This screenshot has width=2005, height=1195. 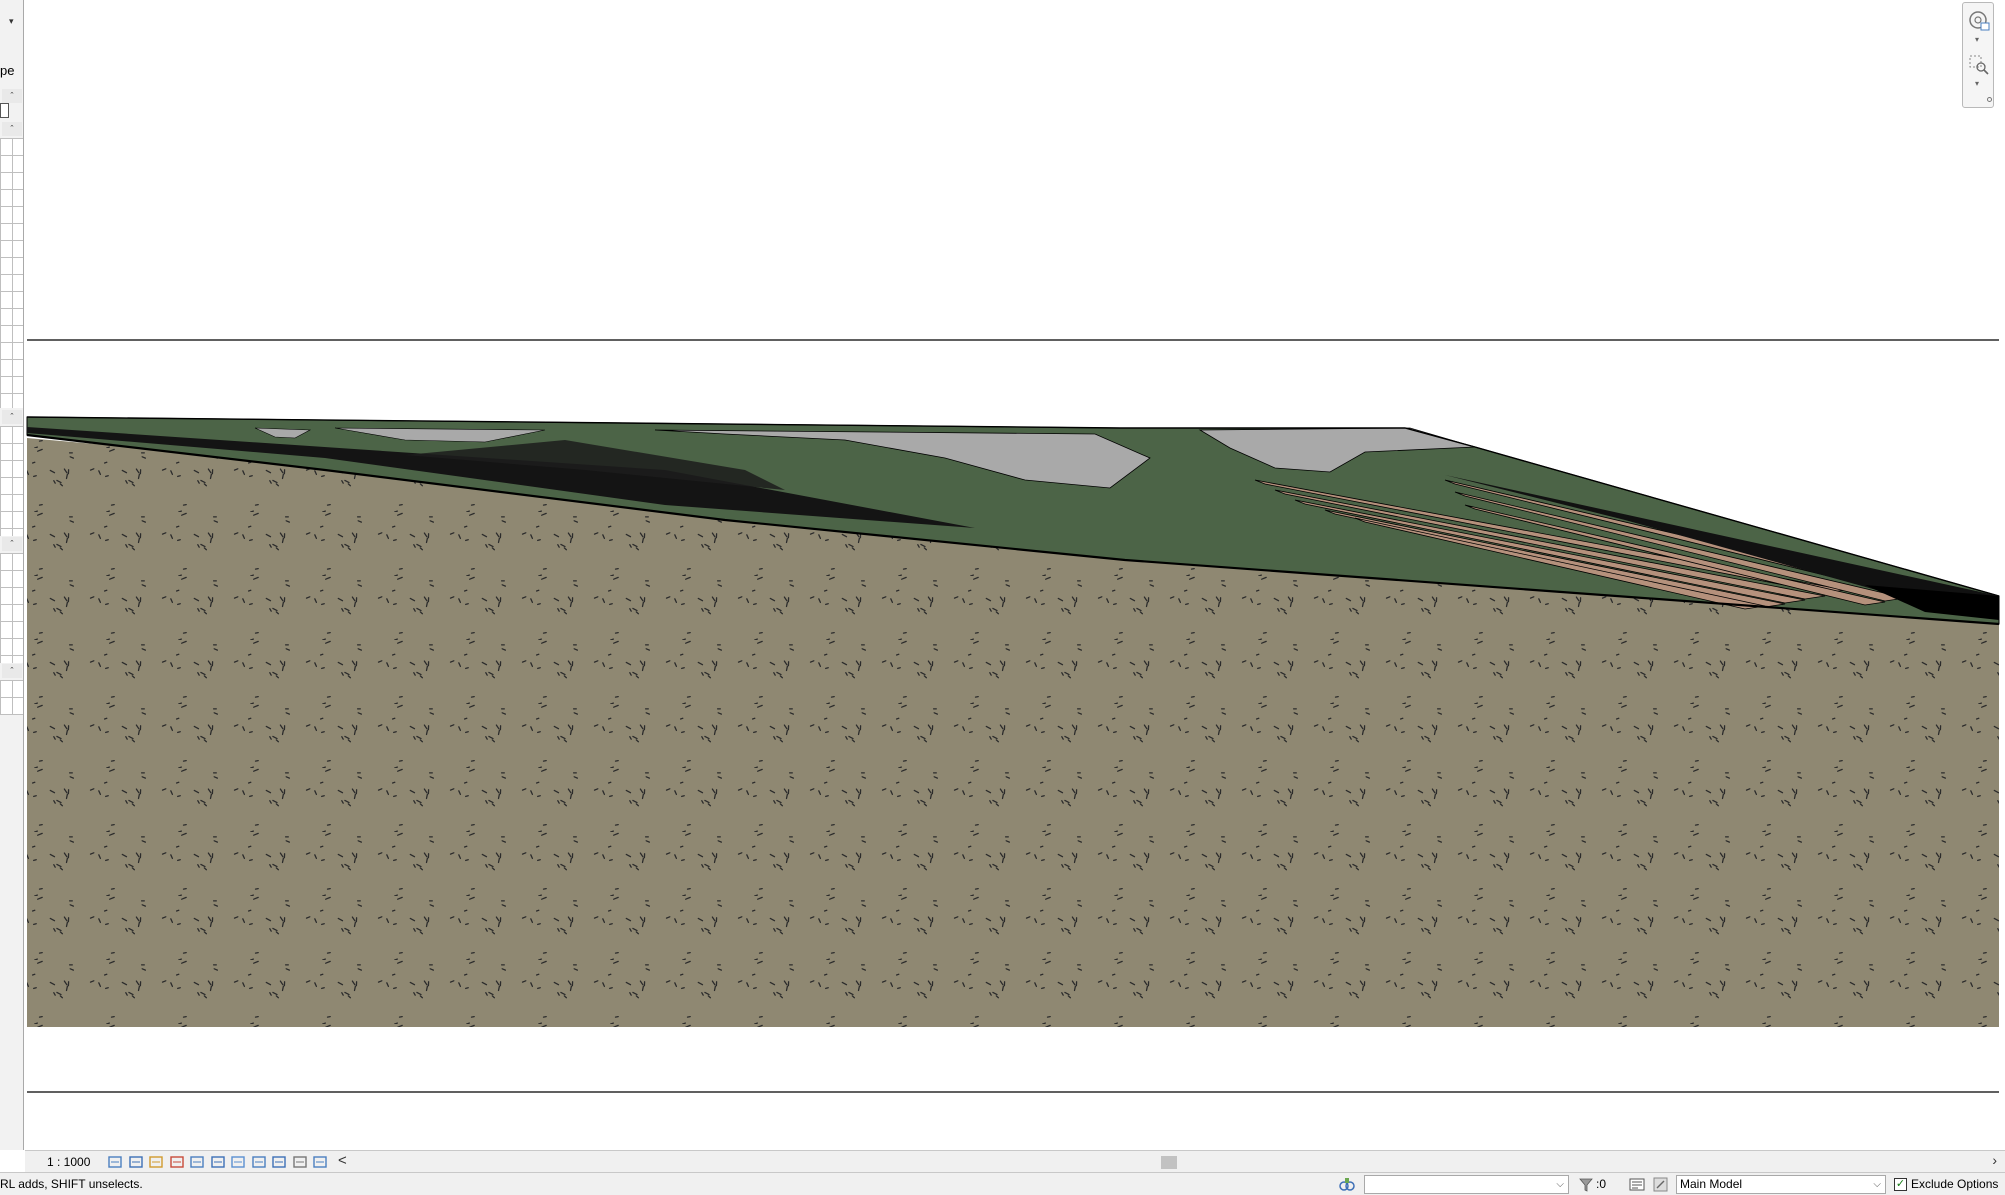 What do you see at coordinates (1977, 83) in the screenshot?
I see `zoom-dropdown-icon: ▾` at bounding box center [1977, 83].